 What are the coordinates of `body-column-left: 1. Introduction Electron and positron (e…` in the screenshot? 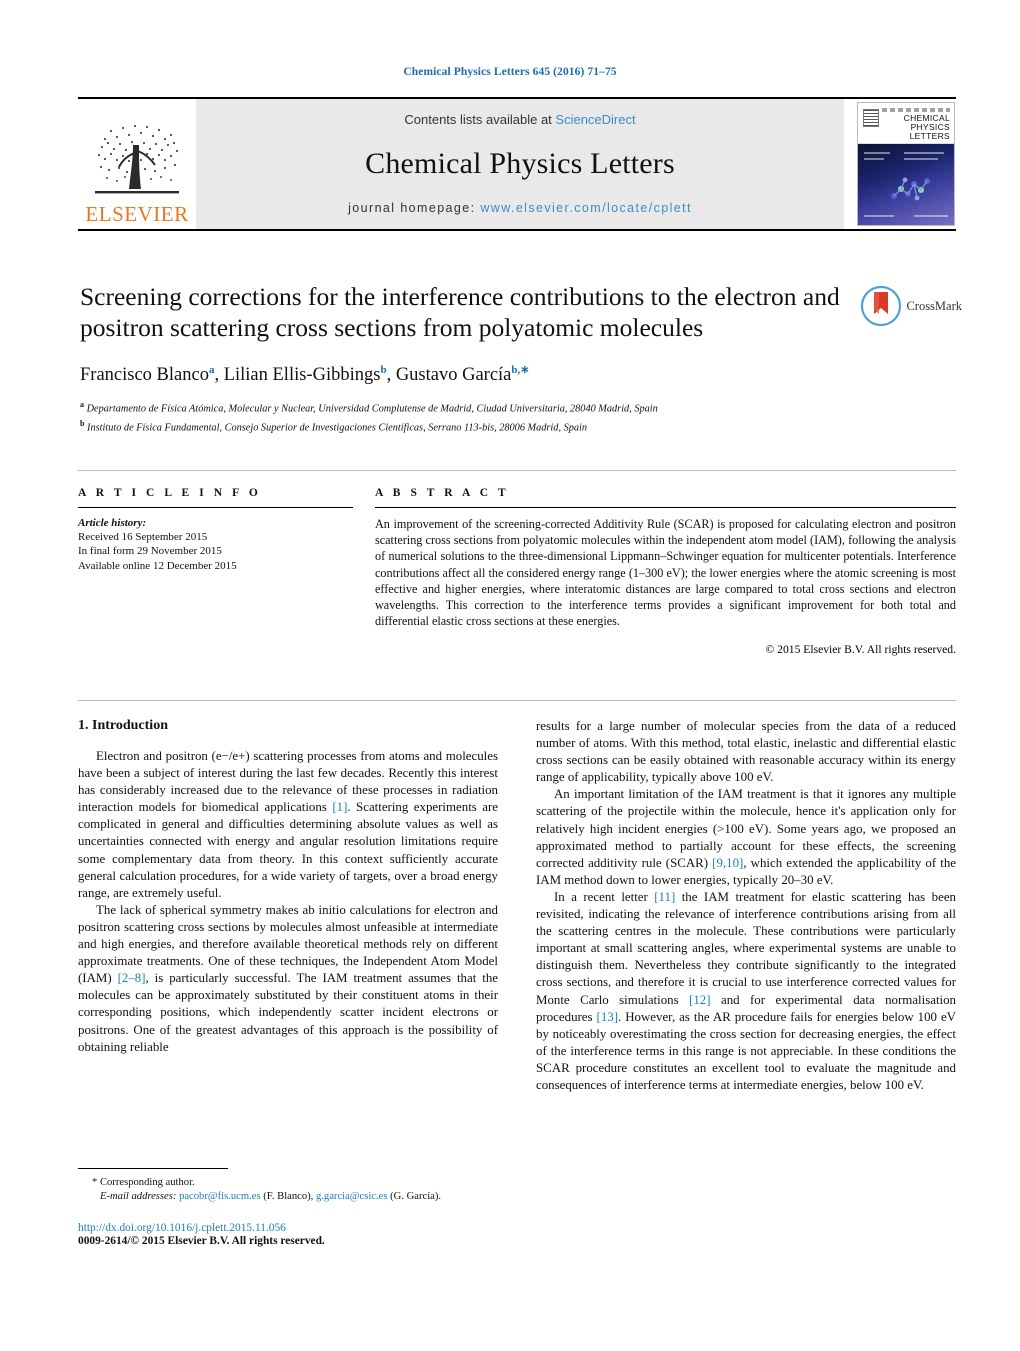 It's located at (288, 906).